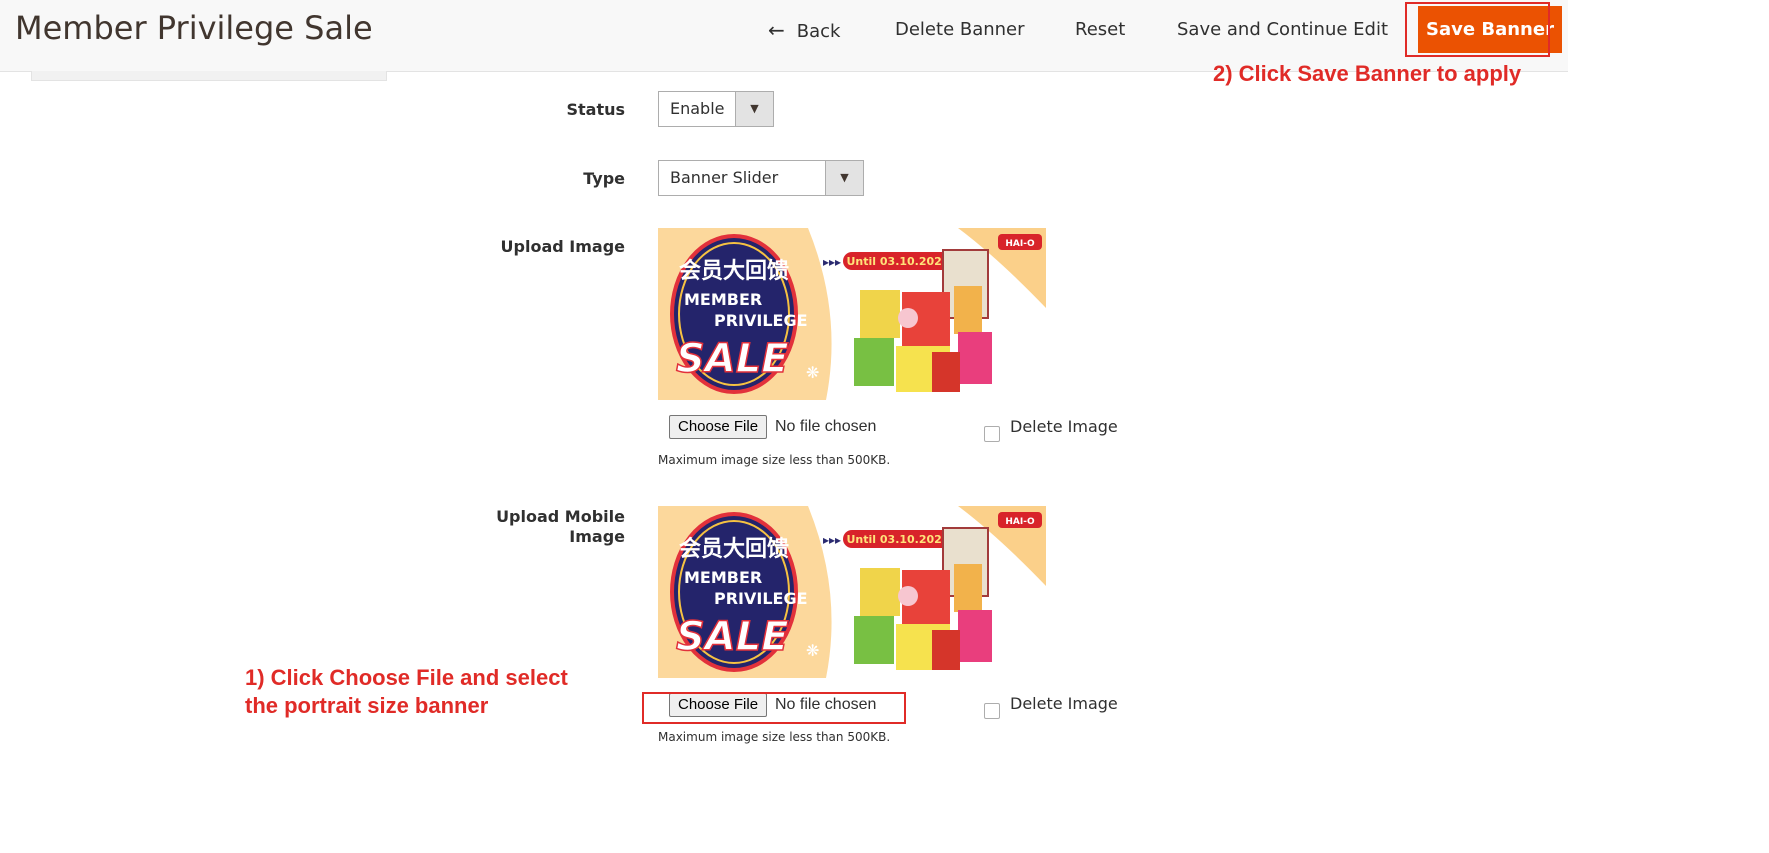 This screenshot has width=1769, height=853. What do you see at coordinates (1282, 30) in the screenshot?
I see `save-and-continue-button: Save and Continue Edit` at bounding box center [1282, 30].